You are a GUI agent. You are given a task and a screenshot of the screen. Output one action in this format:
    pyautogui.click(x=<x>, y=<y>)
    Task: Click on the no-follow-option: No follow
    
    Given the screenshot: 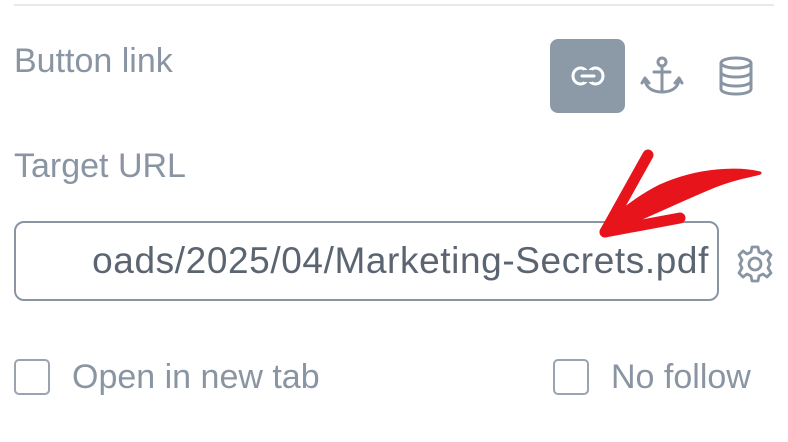 What is the action you would take?
    pyautogui.click(x=652, y=377)
    